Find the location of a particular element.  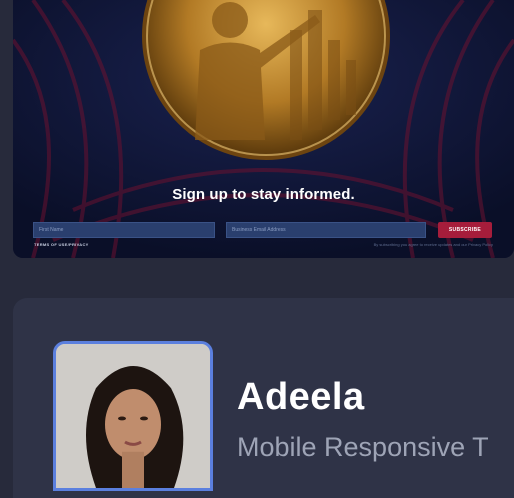

signup-heading: Sign up to stay informed. is located at coordinates (263, 194).